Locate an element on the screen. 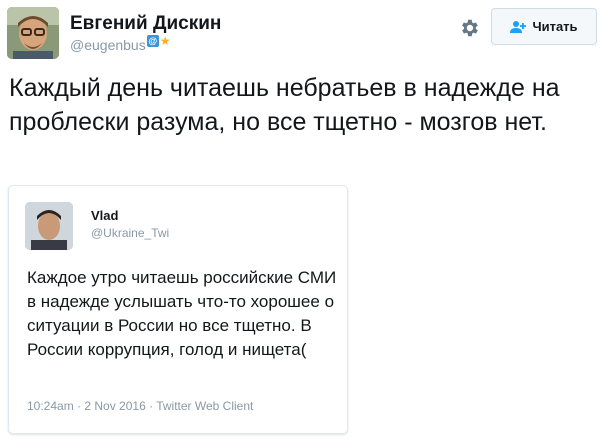 The height and width of the screenshot is (447, 602). star-badge-icon: ★ is located at coordinates (165, 40).